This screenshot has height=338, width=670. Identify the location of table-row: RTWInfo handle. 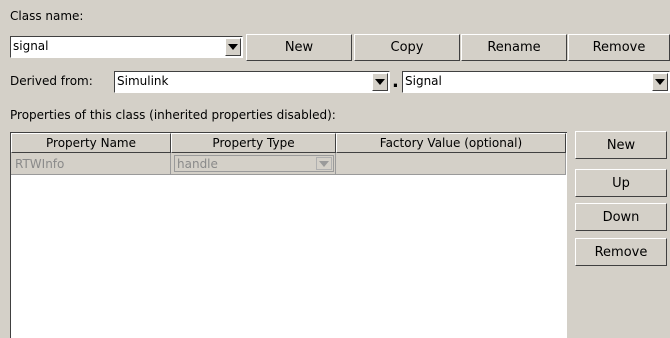
(288, 164).